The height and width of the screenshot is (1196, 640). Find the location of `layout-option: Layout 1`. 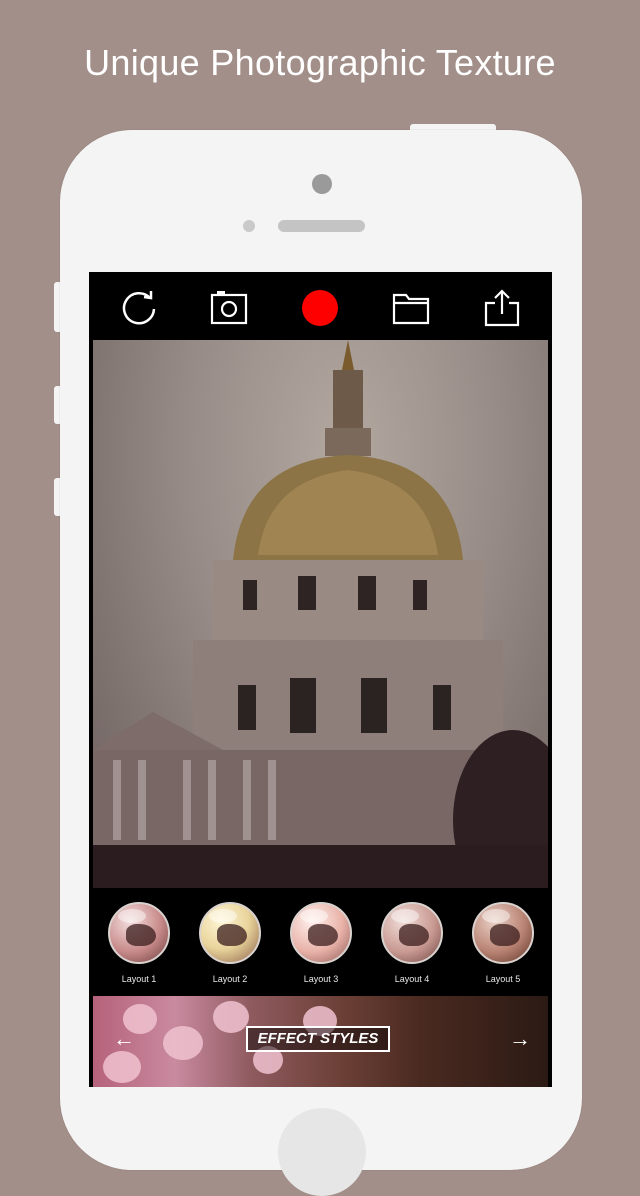

layout-option: Layout 1 is located at coordinates (139, 943).